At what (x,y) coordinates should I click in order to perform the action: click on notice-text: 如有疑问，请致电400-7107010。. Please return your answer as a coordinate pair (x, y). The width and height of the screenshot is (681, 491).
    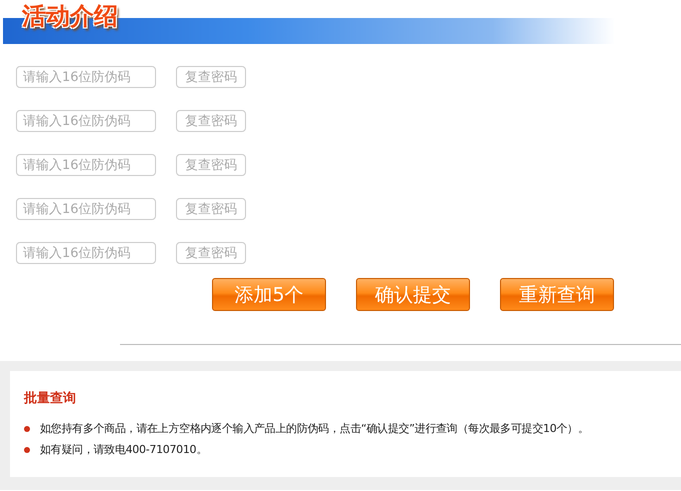
    Looking at the image, I should click on (123, 449).